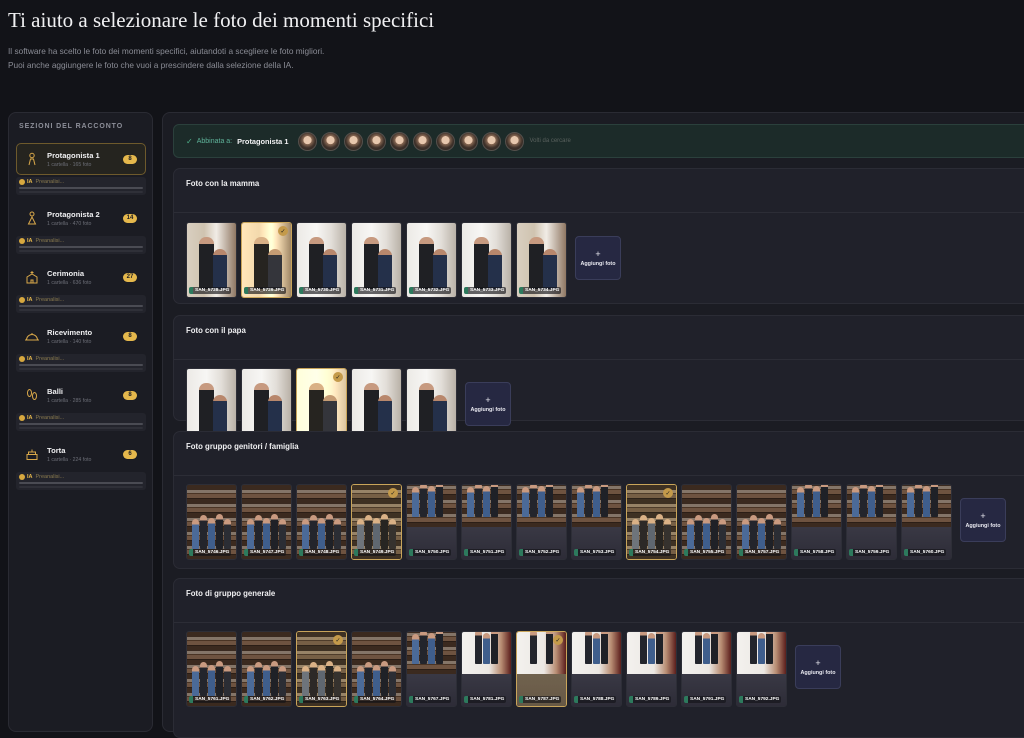 The image size is (1024, 738). I want to click on photo-thumbnail: SAN_5781.JPG, so click(486, 669).